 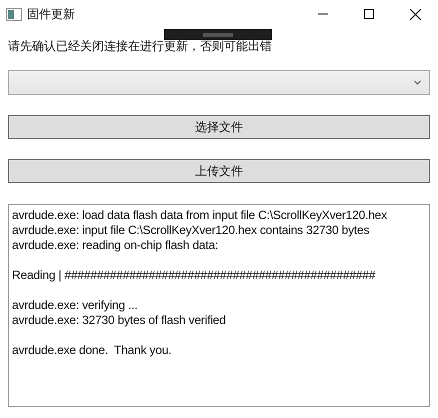 What do you see at coordinates (415, 14) in the screenshot?
I see `close-icon` at bounding box center [415, 14].